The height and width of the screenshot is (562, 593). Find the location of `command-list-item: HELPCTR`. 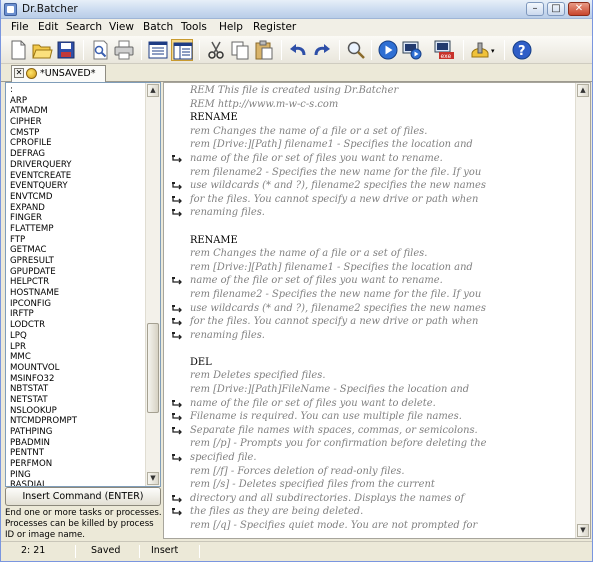

command-list-item: HELPCTR is located at coordinates (78, 282).